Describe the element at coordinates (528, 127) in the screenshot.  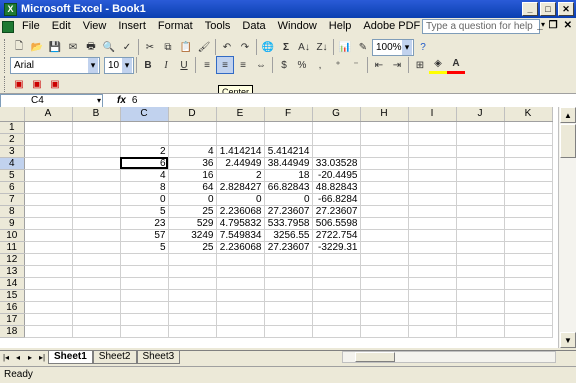
I see `cell-k1` at that location.